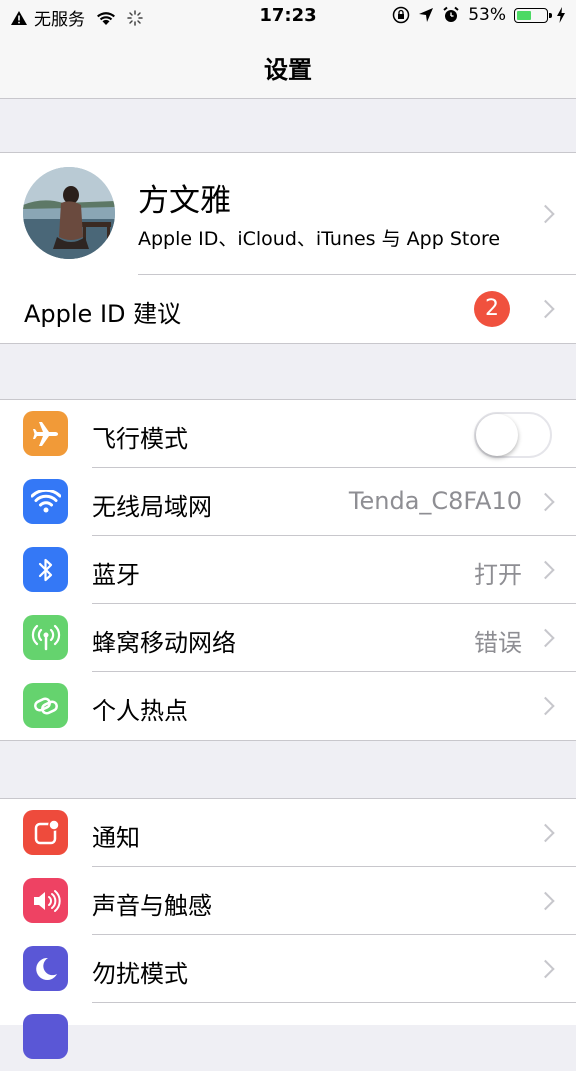 This screenshot has height=1071, width=576. Describe the element at coordinates (45, 501) in the screenshot. I see `wifi-icon` at that location.